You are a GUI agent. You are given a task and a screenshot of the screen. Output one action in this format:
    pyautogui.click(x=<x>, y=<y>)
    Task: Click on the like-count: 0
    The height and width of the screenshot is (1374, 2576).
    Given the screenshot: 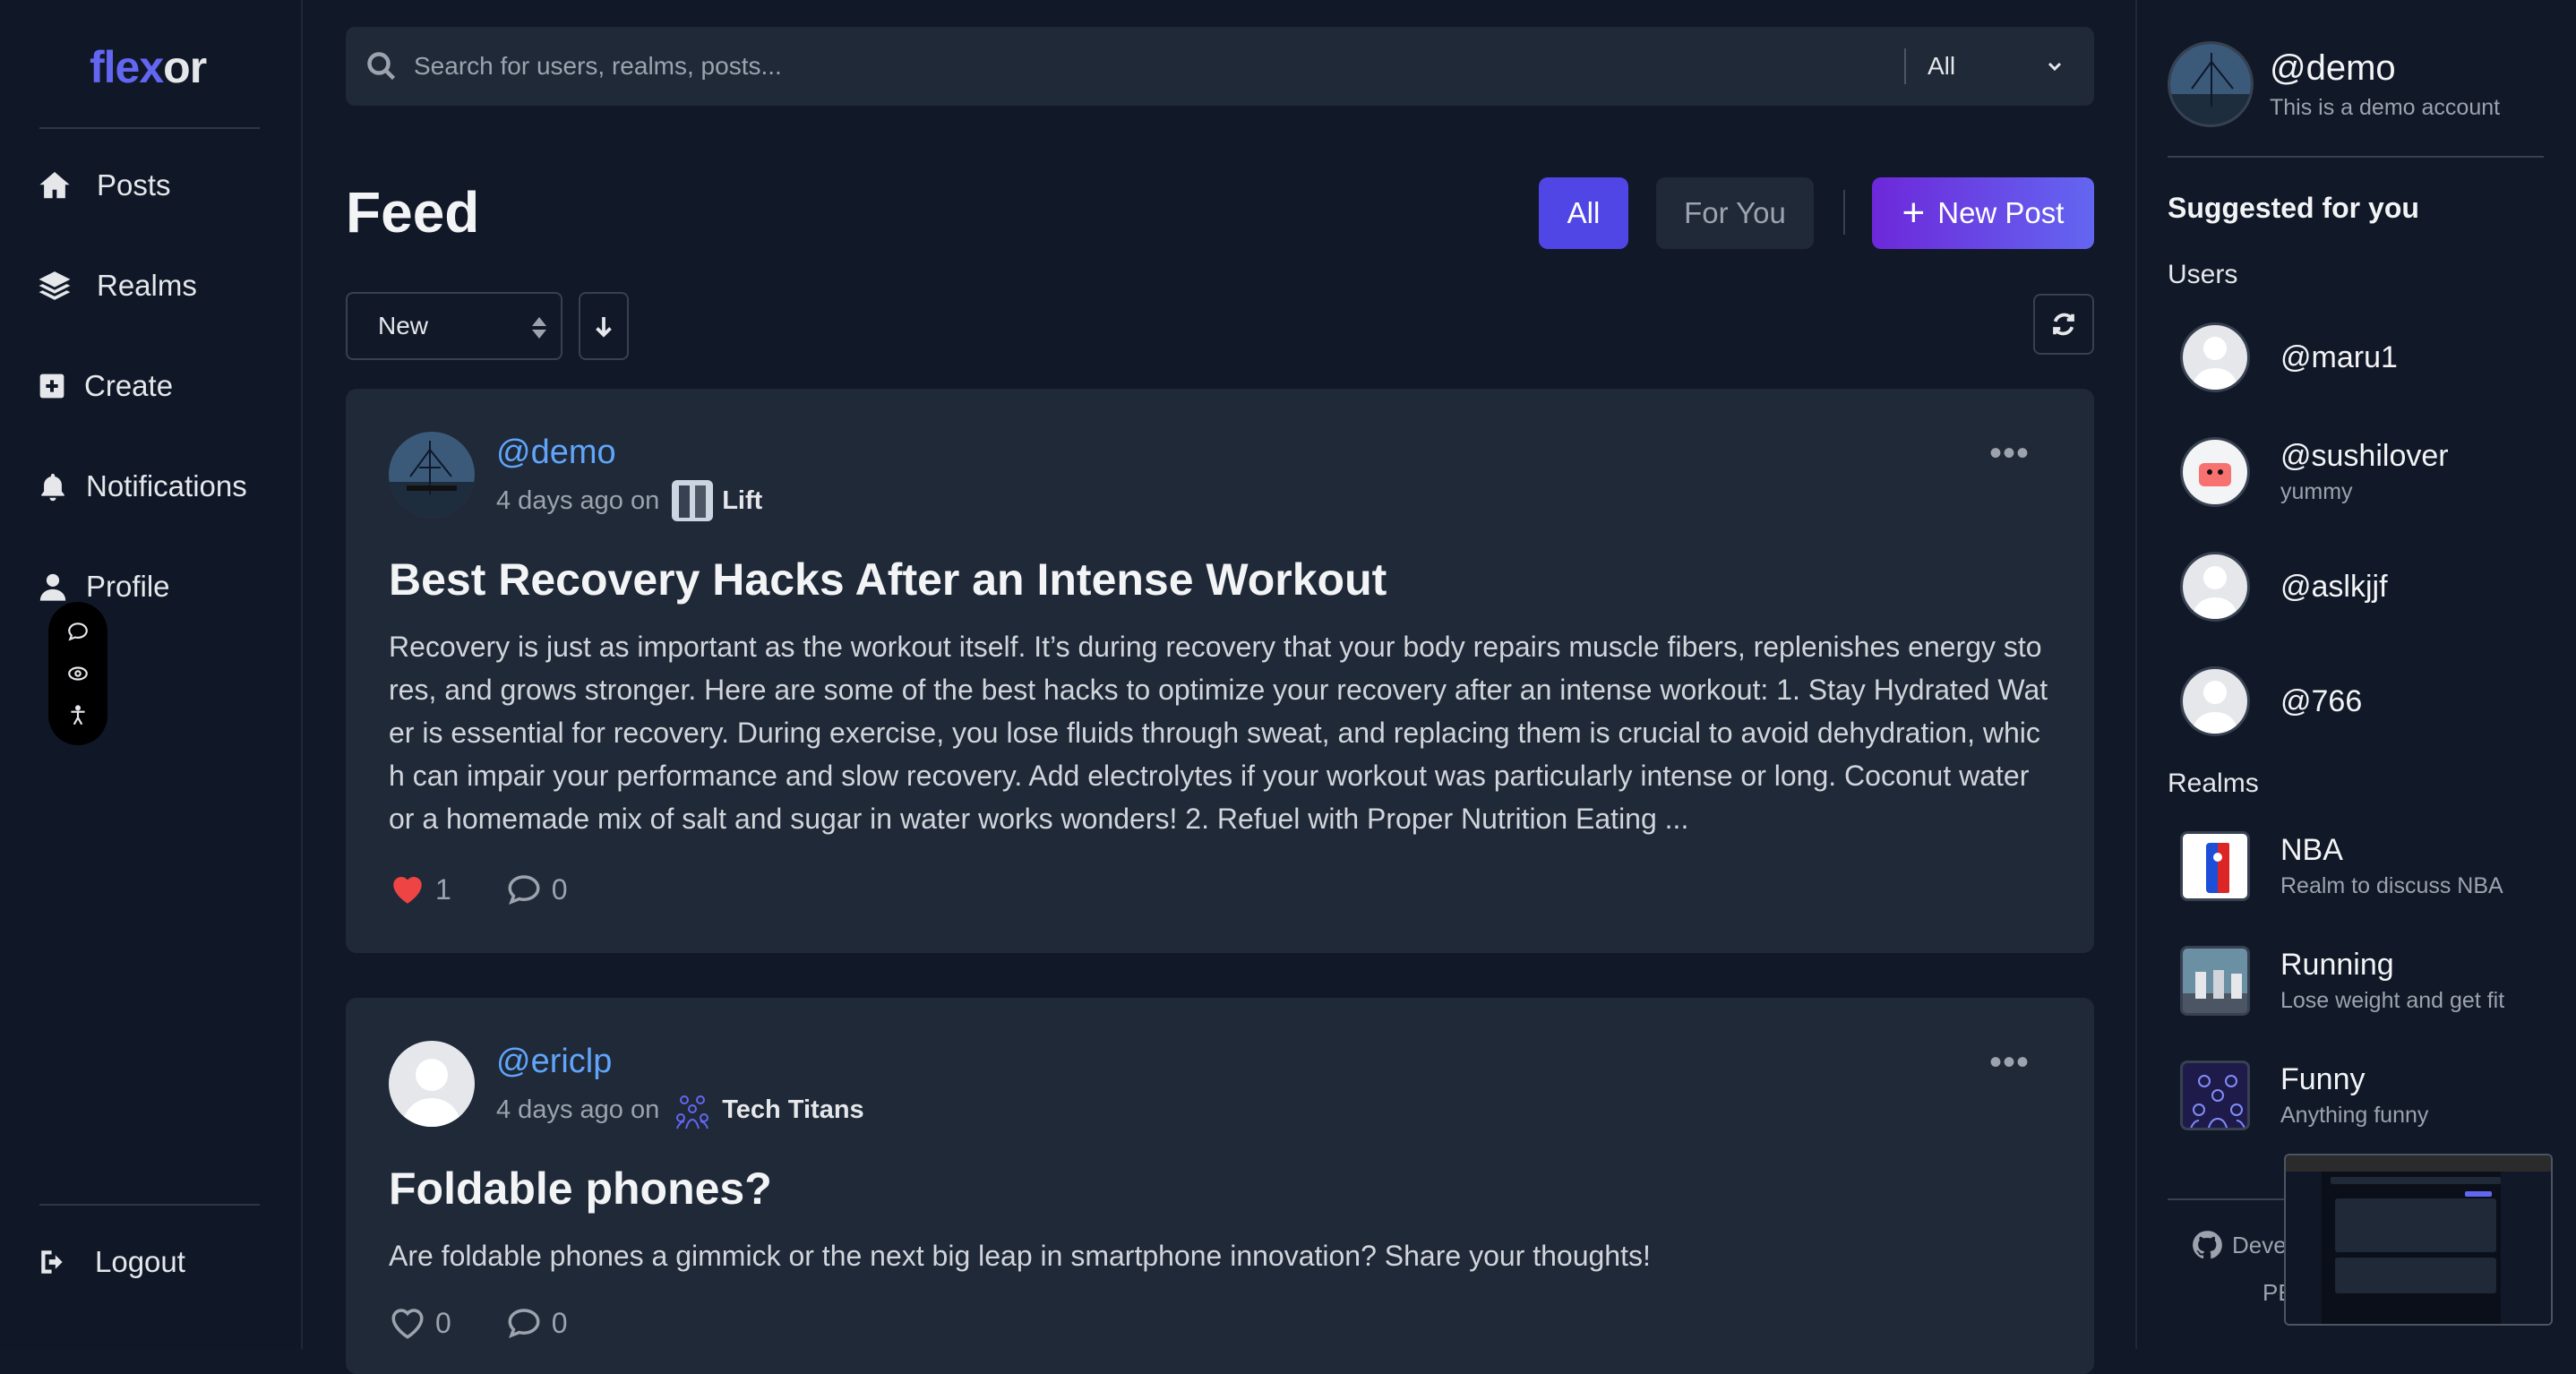 What is the action you would take?
    pyautogui.click(x=443, y=1322)
    